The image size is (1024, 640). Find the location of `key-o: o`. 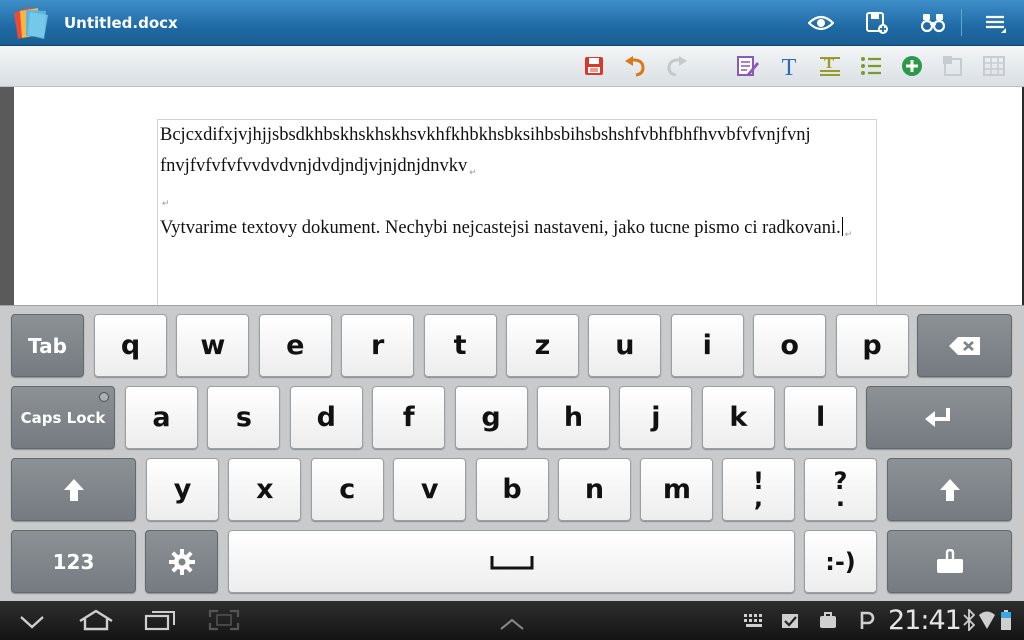

key-o: o is located at coordinates (790, 345).